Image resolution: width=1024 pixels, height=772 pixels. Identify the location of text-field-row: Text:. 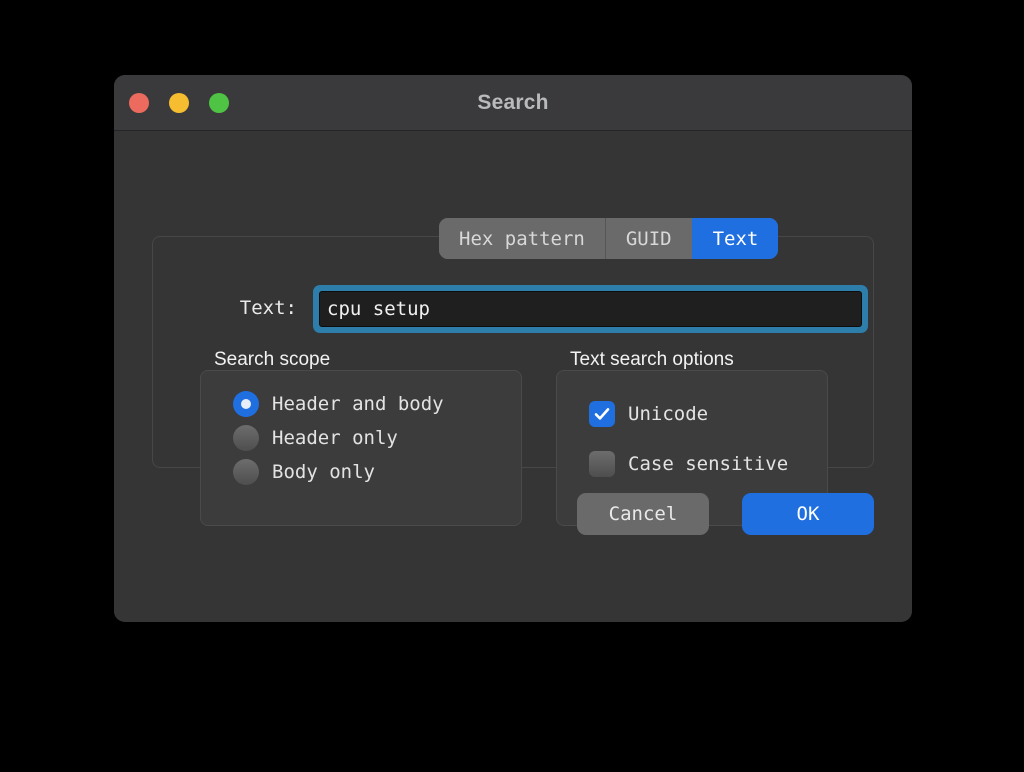
(513, 309).